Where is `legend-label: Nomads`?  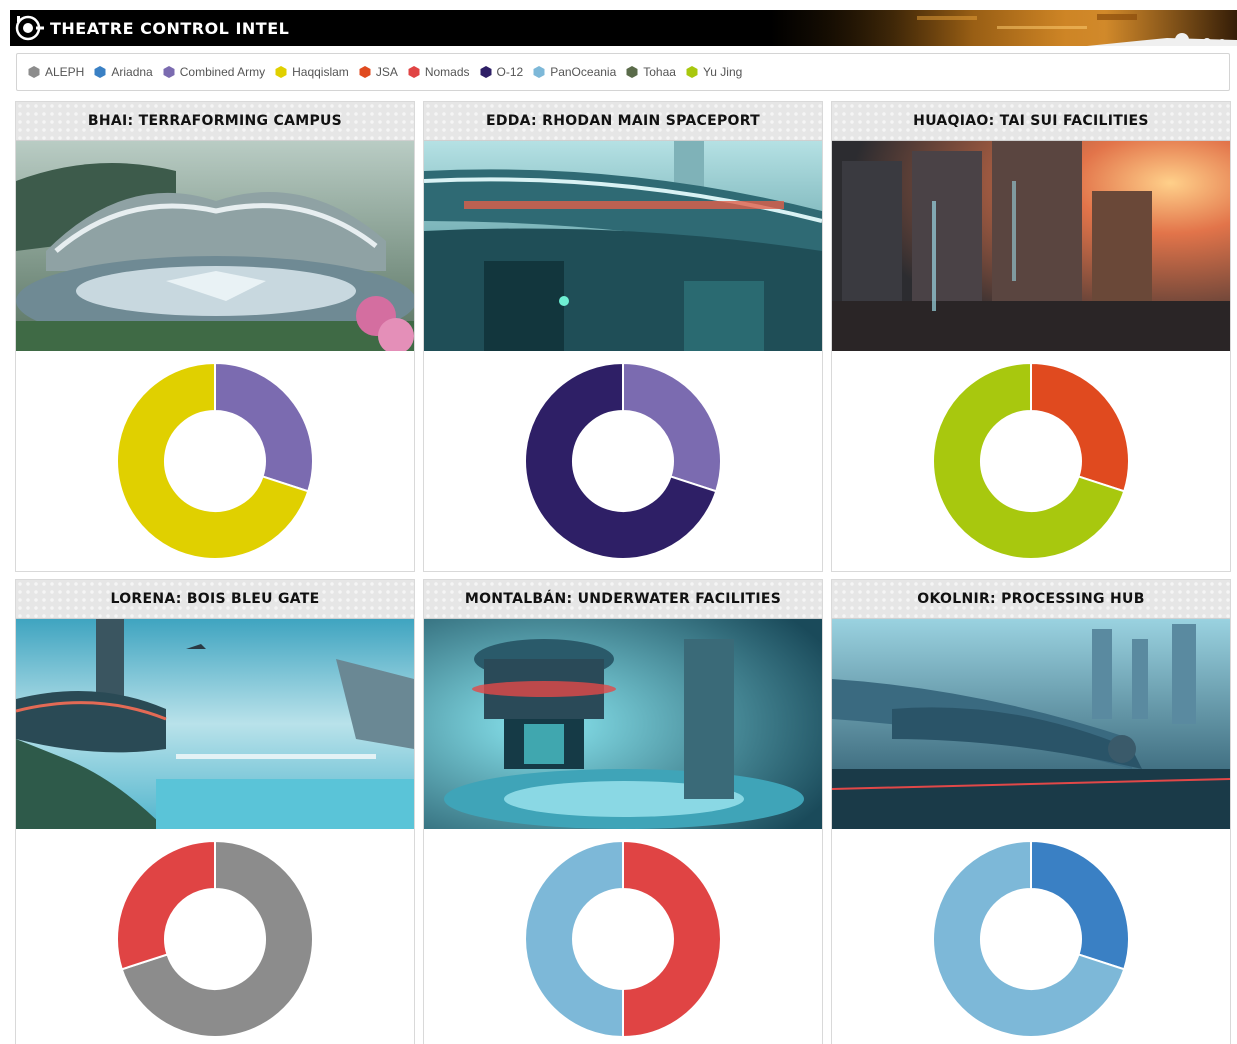
legend-label: Nomads is located at coordinates (447, 72).